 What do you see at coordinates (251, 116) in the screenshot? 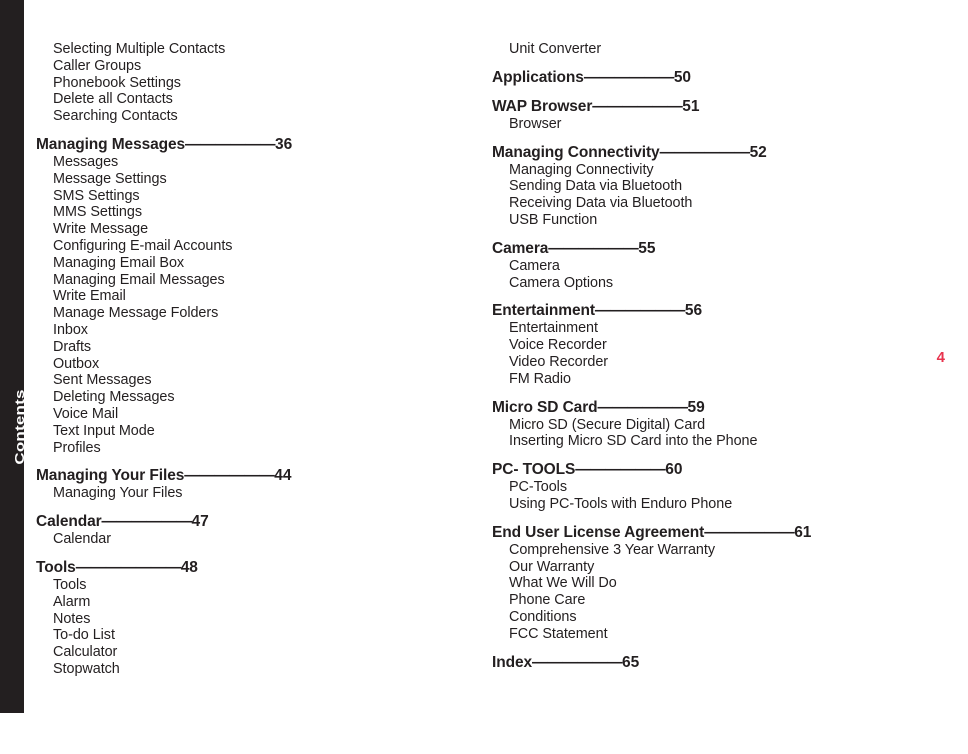
I see `toc-entry: Searching Contacts` at bounding box center [251, 116].